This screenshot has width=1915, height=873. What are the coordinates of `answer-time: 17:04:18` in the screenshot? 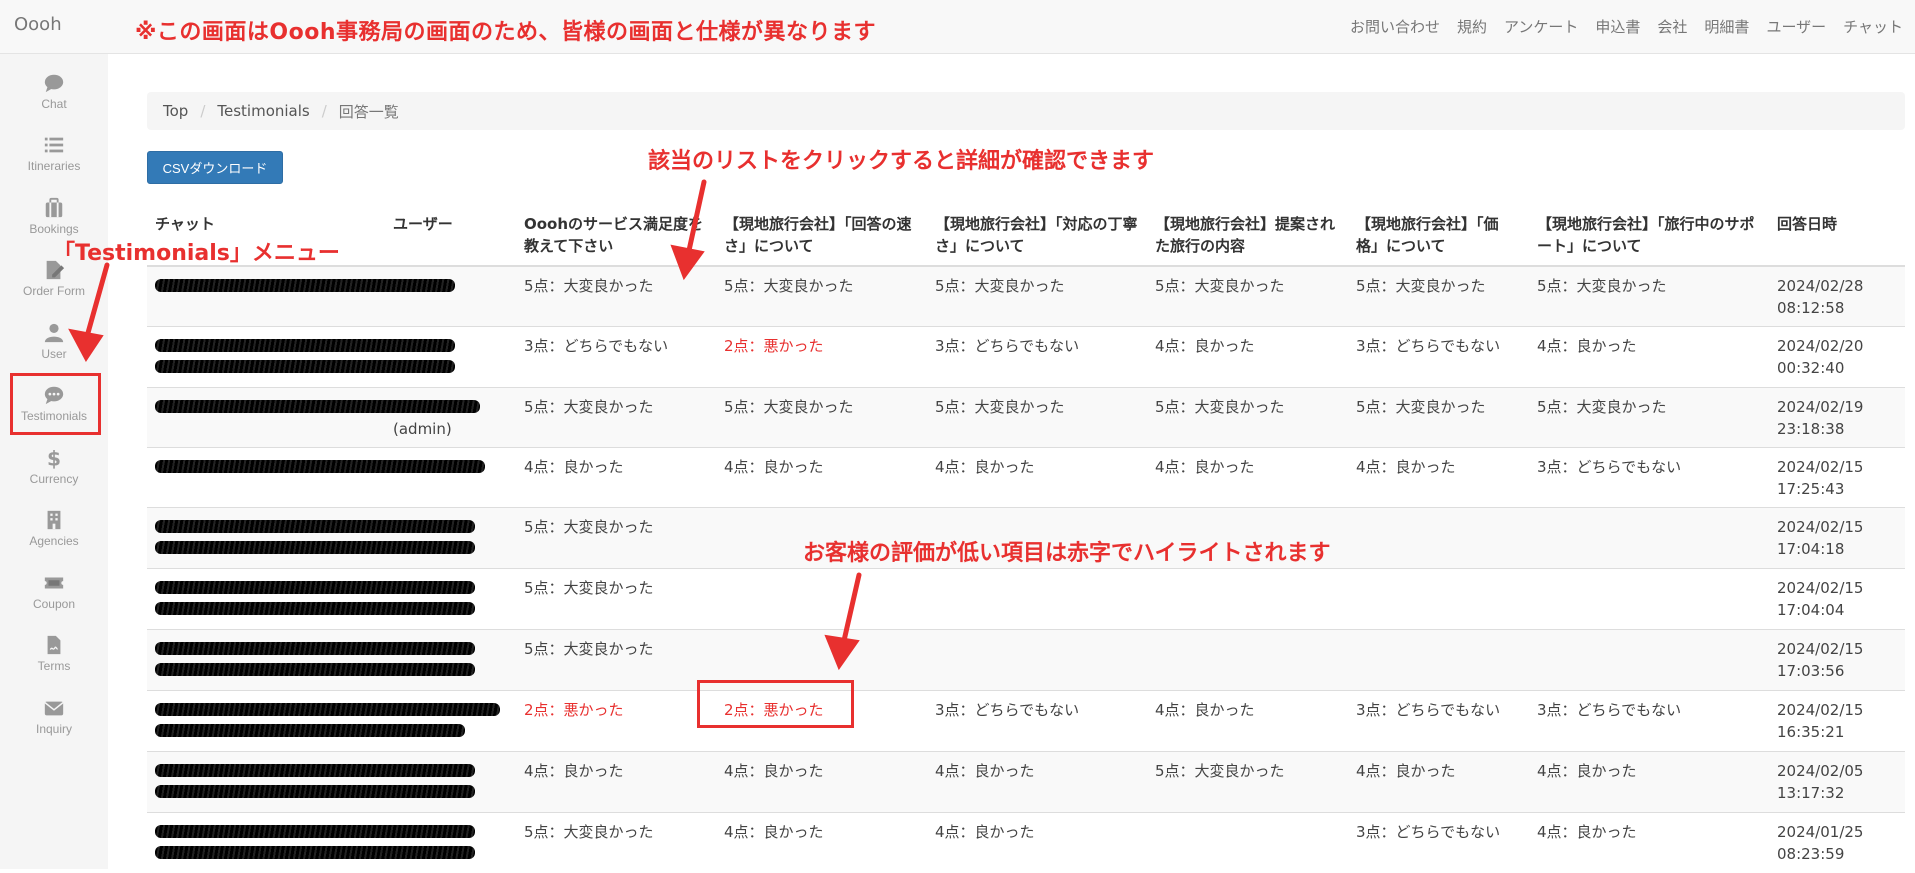 It's located at (1811, 548).